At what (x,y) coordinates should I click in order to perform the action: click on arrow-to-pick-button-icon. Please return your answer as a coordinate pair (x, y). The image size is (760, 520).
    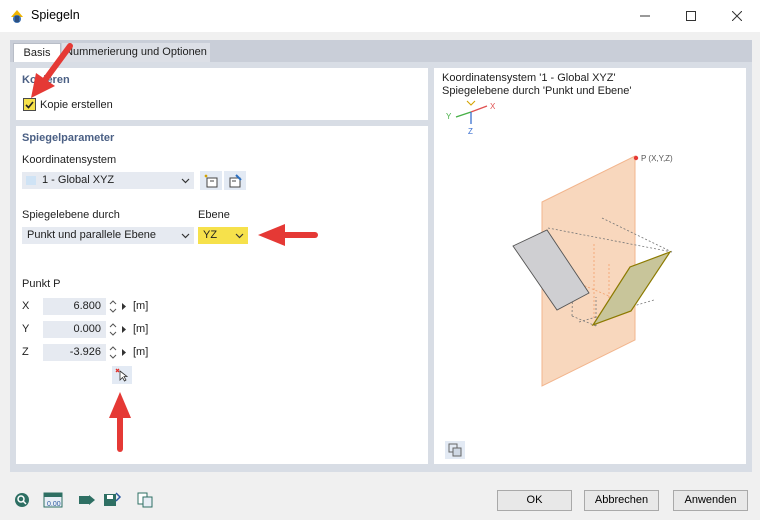
    Looking at the image, I should click on (120, 422).